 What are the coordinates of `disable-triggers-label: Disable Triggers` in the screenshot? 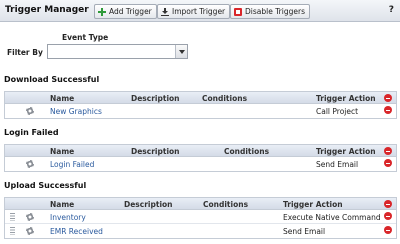 It's located at (275, 11).